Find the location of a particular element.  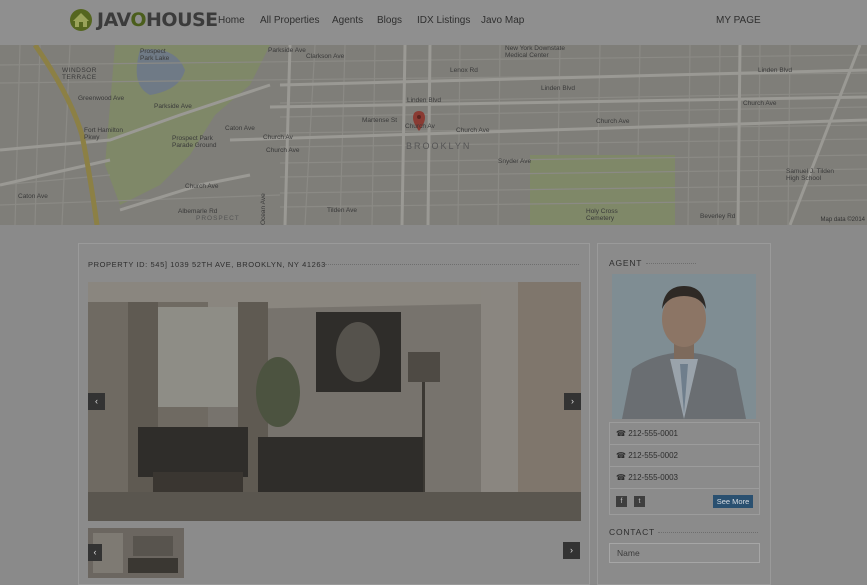

map-label-brooklyn: BROOKLYN is located at coordinates (439, 146).